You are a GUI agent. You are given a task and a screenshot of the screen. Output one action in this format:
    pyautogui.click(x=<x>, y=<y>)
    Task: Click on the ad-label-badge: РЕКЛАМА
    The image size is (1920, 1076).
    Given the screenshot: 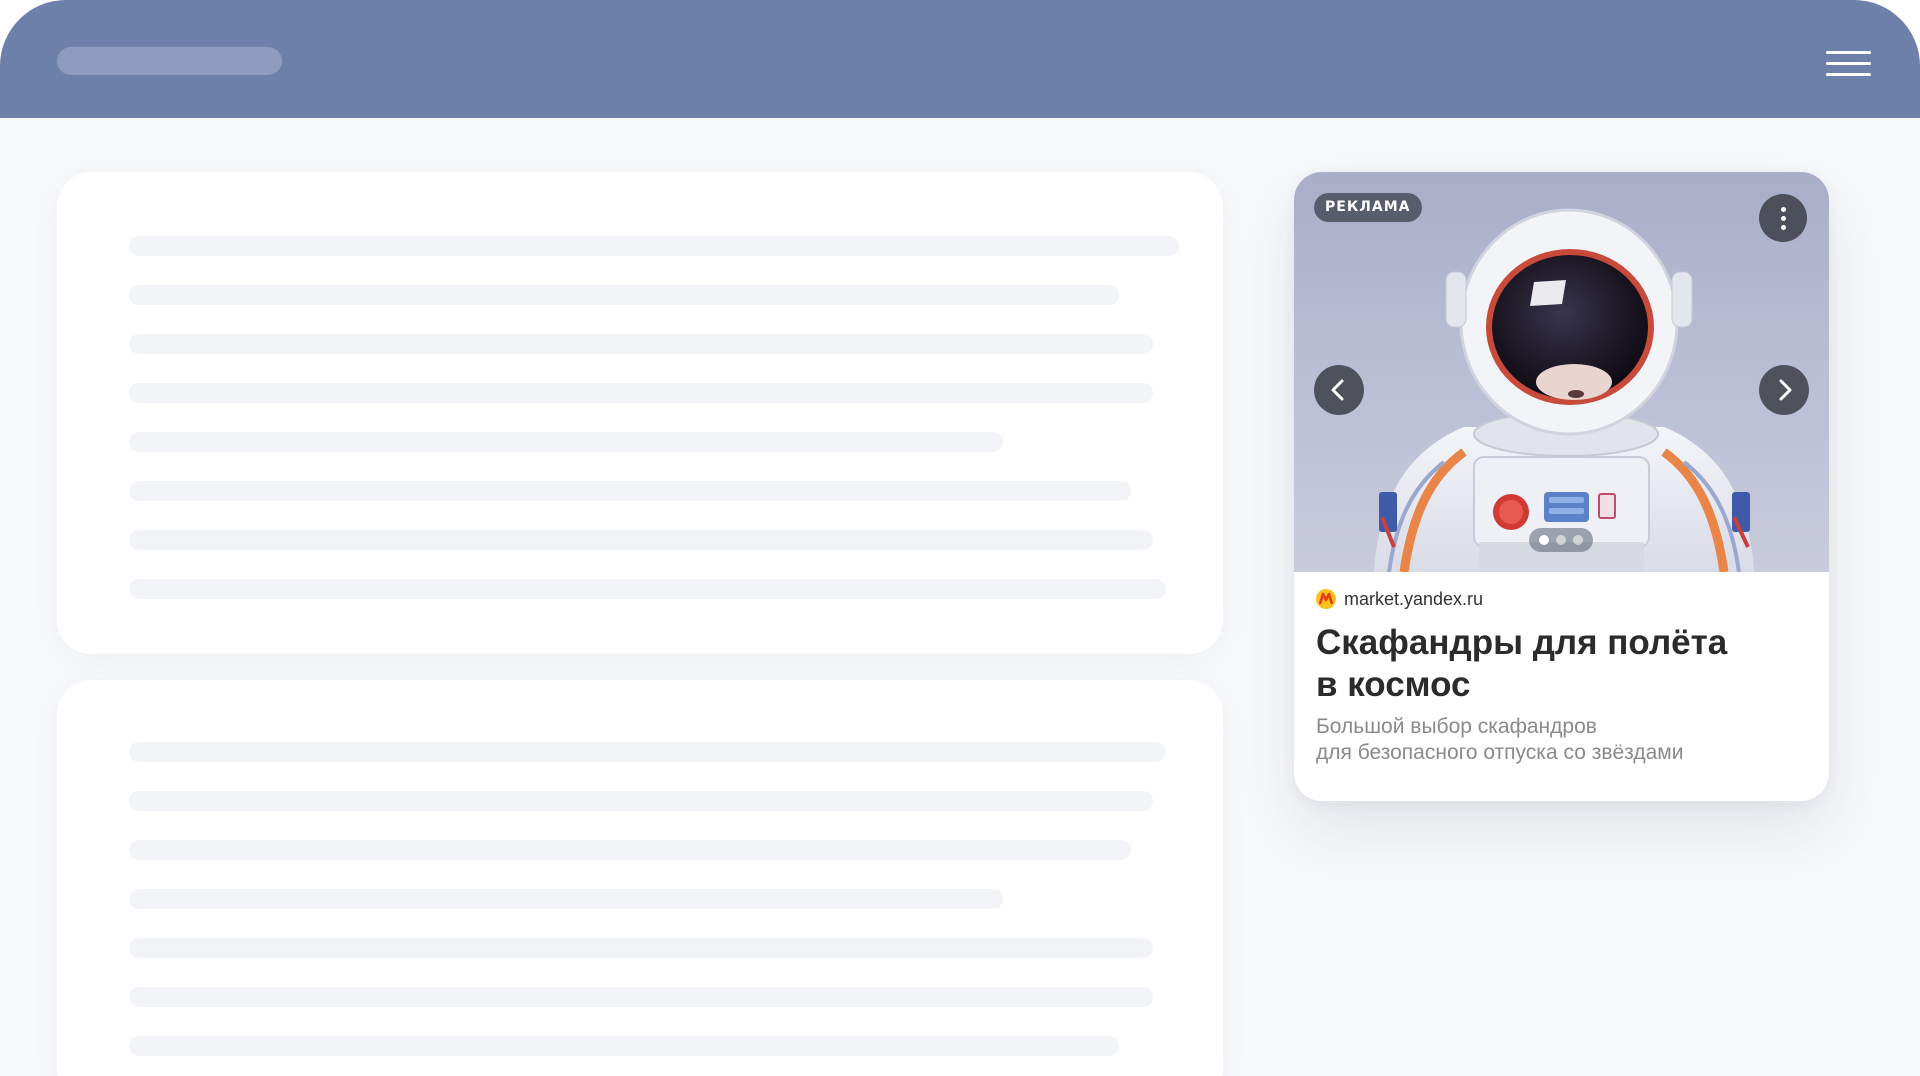 What is the action you would take?
    pyautogui.click(x=1368, y=207)
    